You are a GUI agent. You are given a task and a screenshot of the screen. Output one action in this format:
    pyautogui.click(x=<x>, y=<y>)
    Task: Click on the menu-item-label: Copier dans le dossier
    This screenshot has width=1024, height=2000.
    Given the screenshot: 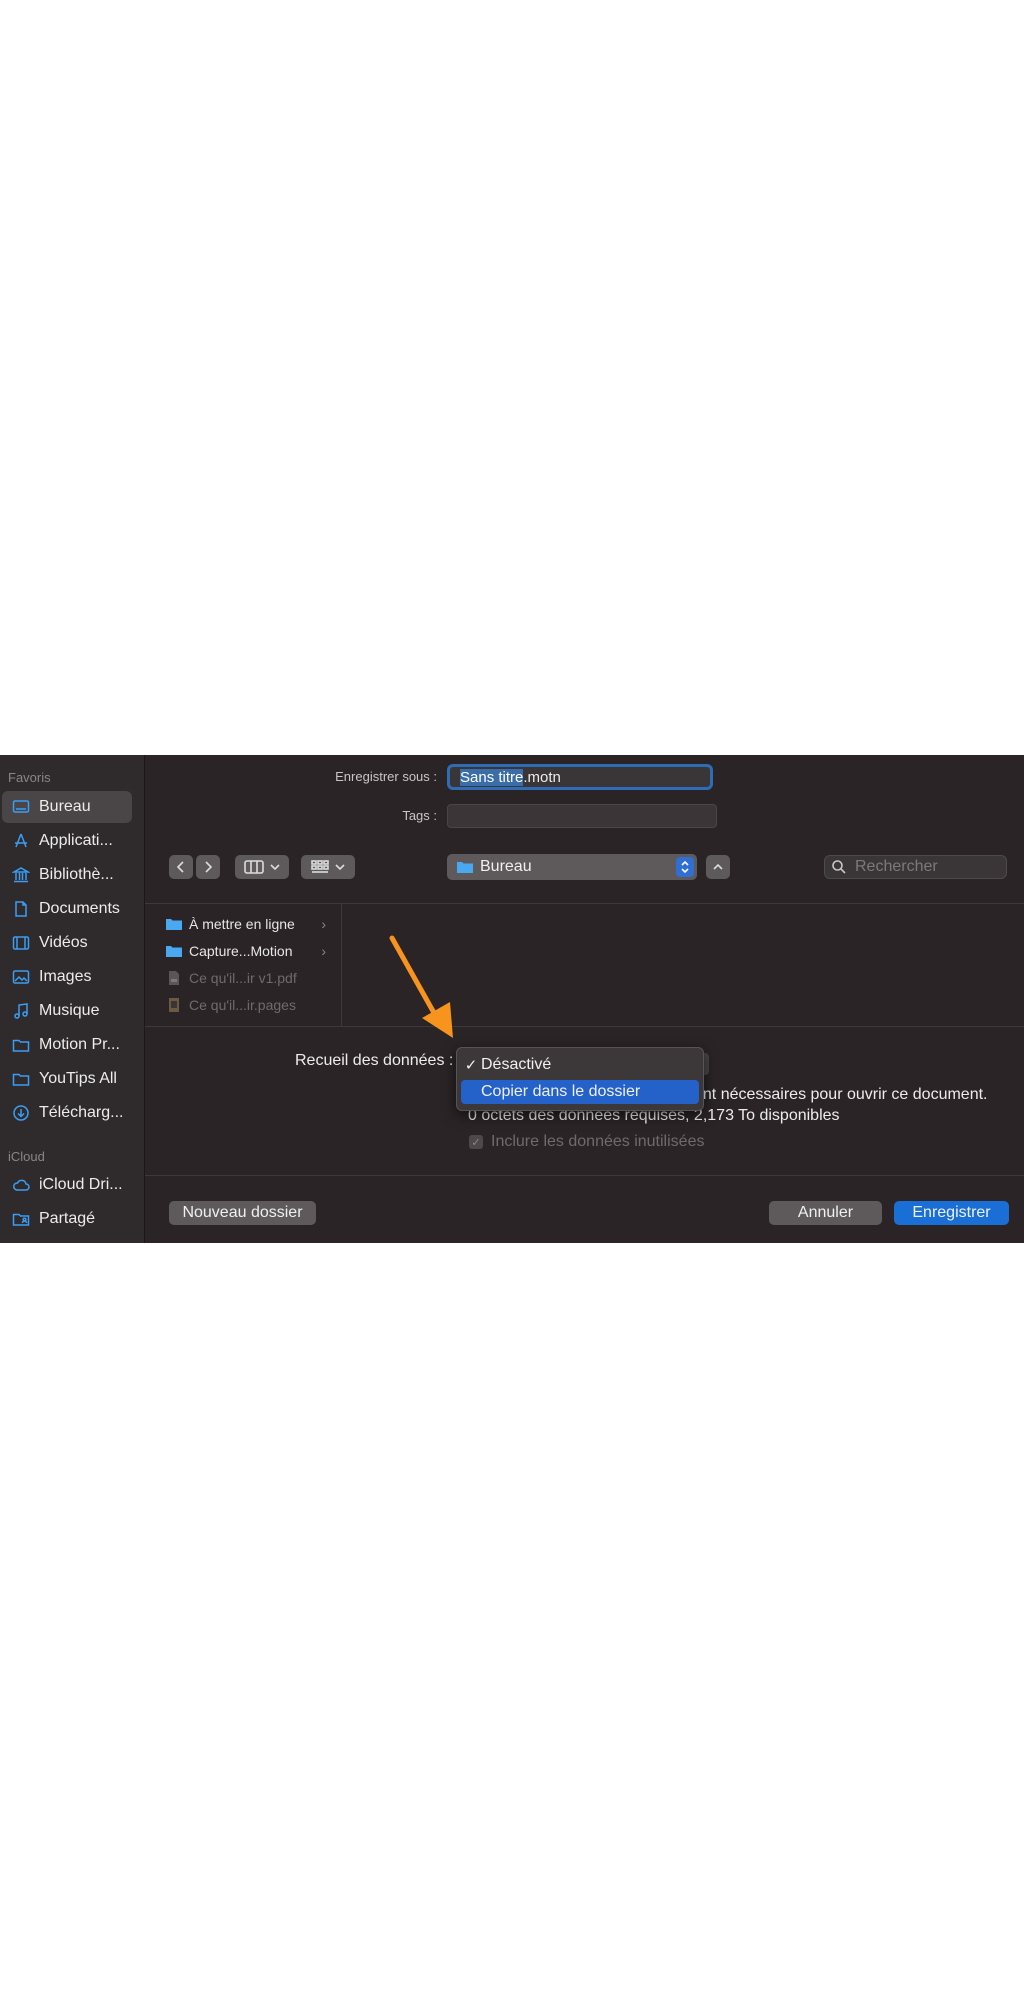 What is the action you would take?
    pyautogui.click(x=561, y=1091)
    